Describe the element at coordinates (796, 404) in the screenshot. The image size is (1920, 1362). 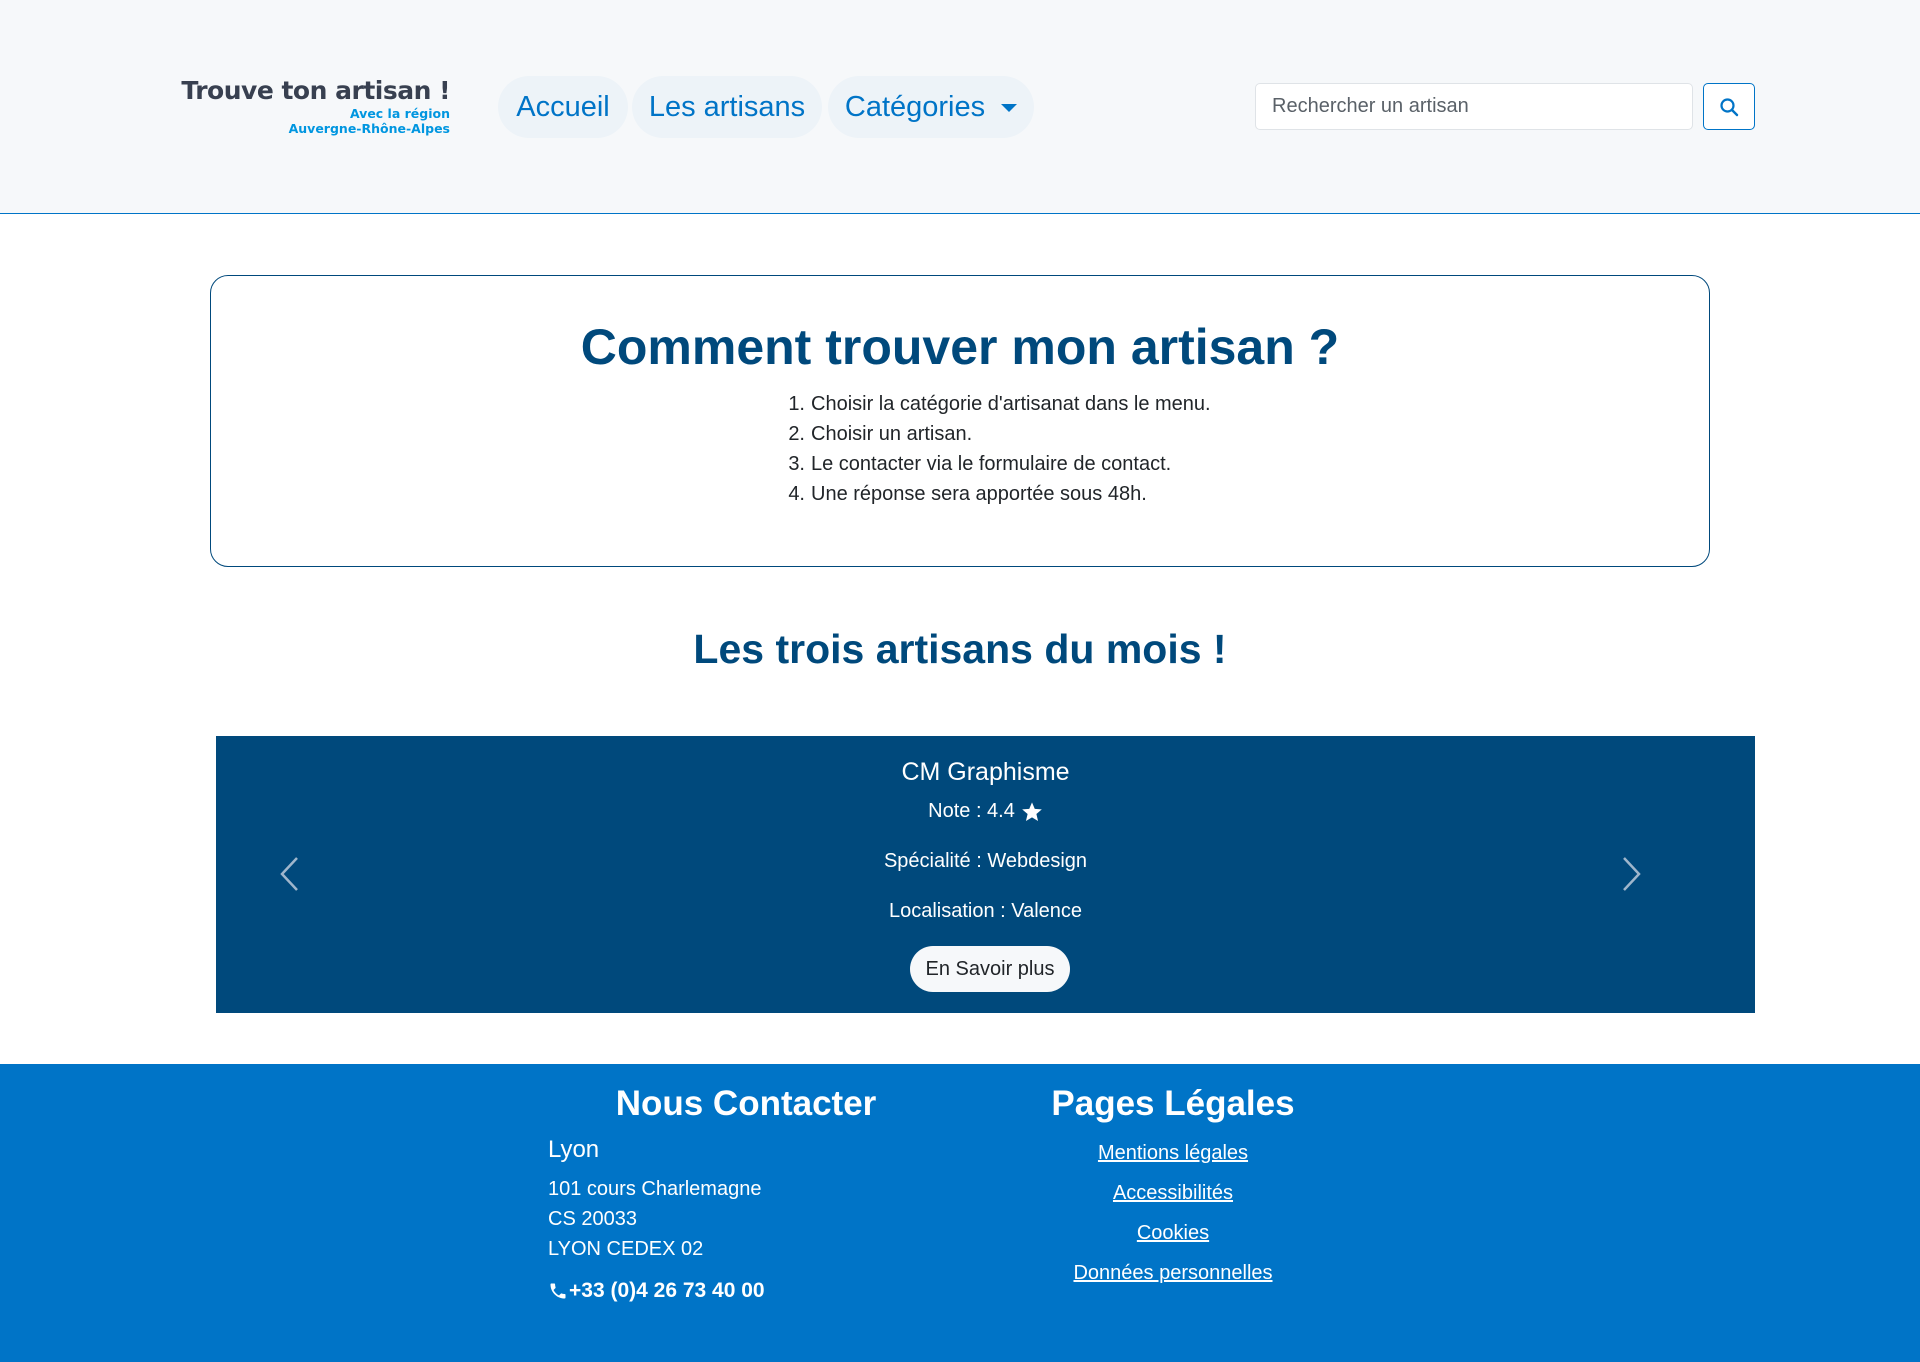
I see `step-number: 1.` at that location.